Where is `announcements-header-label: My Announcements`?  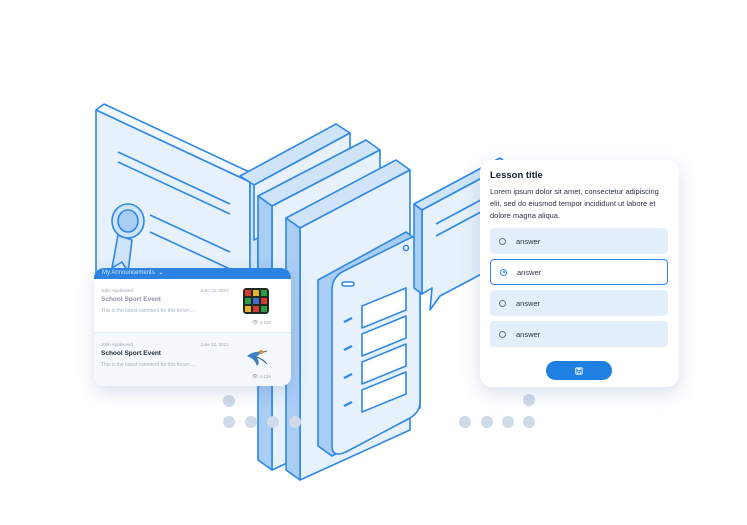 announcements-header-label: My Announcements is located at coordinates (128, 273).